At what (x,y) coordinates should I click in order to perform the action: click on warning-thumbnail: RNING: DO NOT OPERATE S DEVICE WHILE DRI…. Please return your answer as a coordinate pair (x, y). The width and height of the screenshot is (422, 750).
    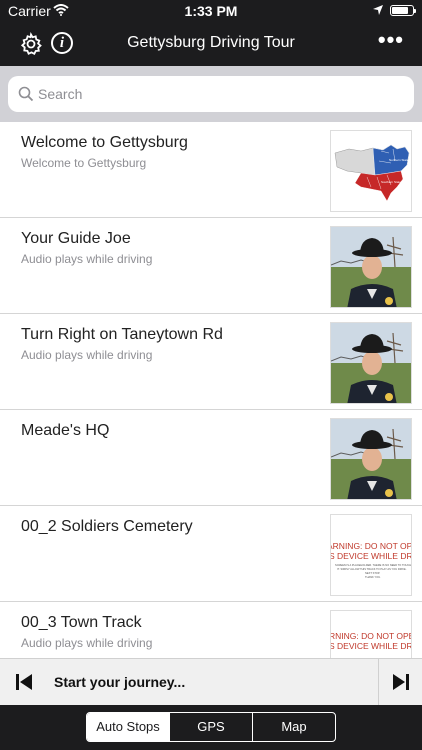
    Looking at the image, I should click on (371, 634).